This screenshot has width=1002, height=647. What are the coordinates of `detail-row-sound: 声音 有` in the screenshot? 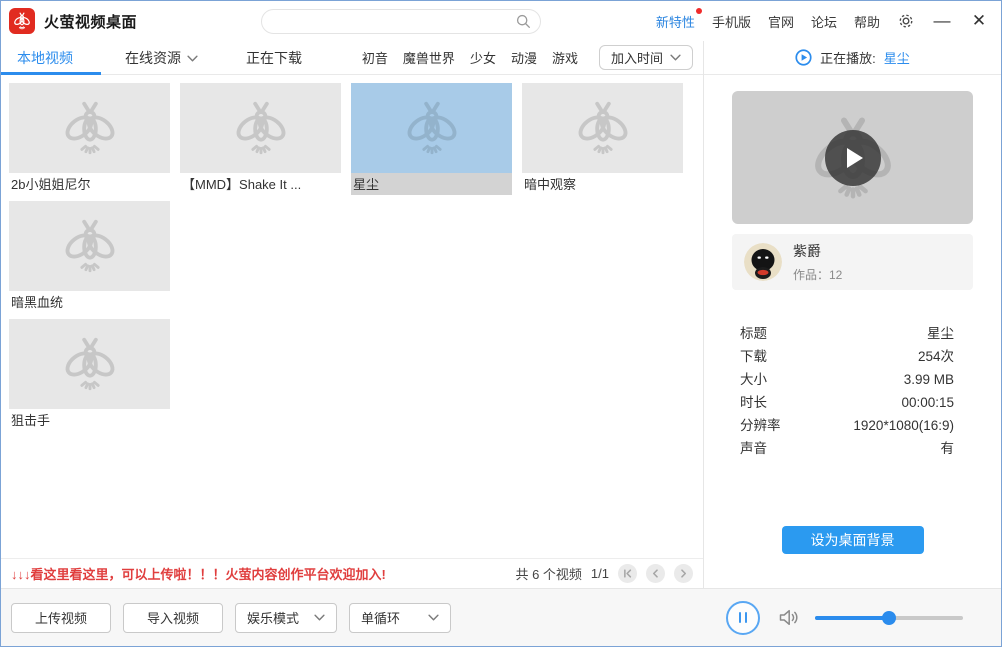 It's located at (847, 448).